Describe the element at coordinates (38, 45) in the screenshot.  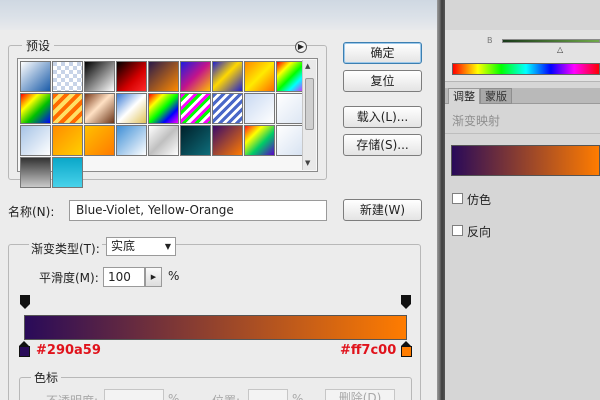
I see `presets-label: 预设` at that location.